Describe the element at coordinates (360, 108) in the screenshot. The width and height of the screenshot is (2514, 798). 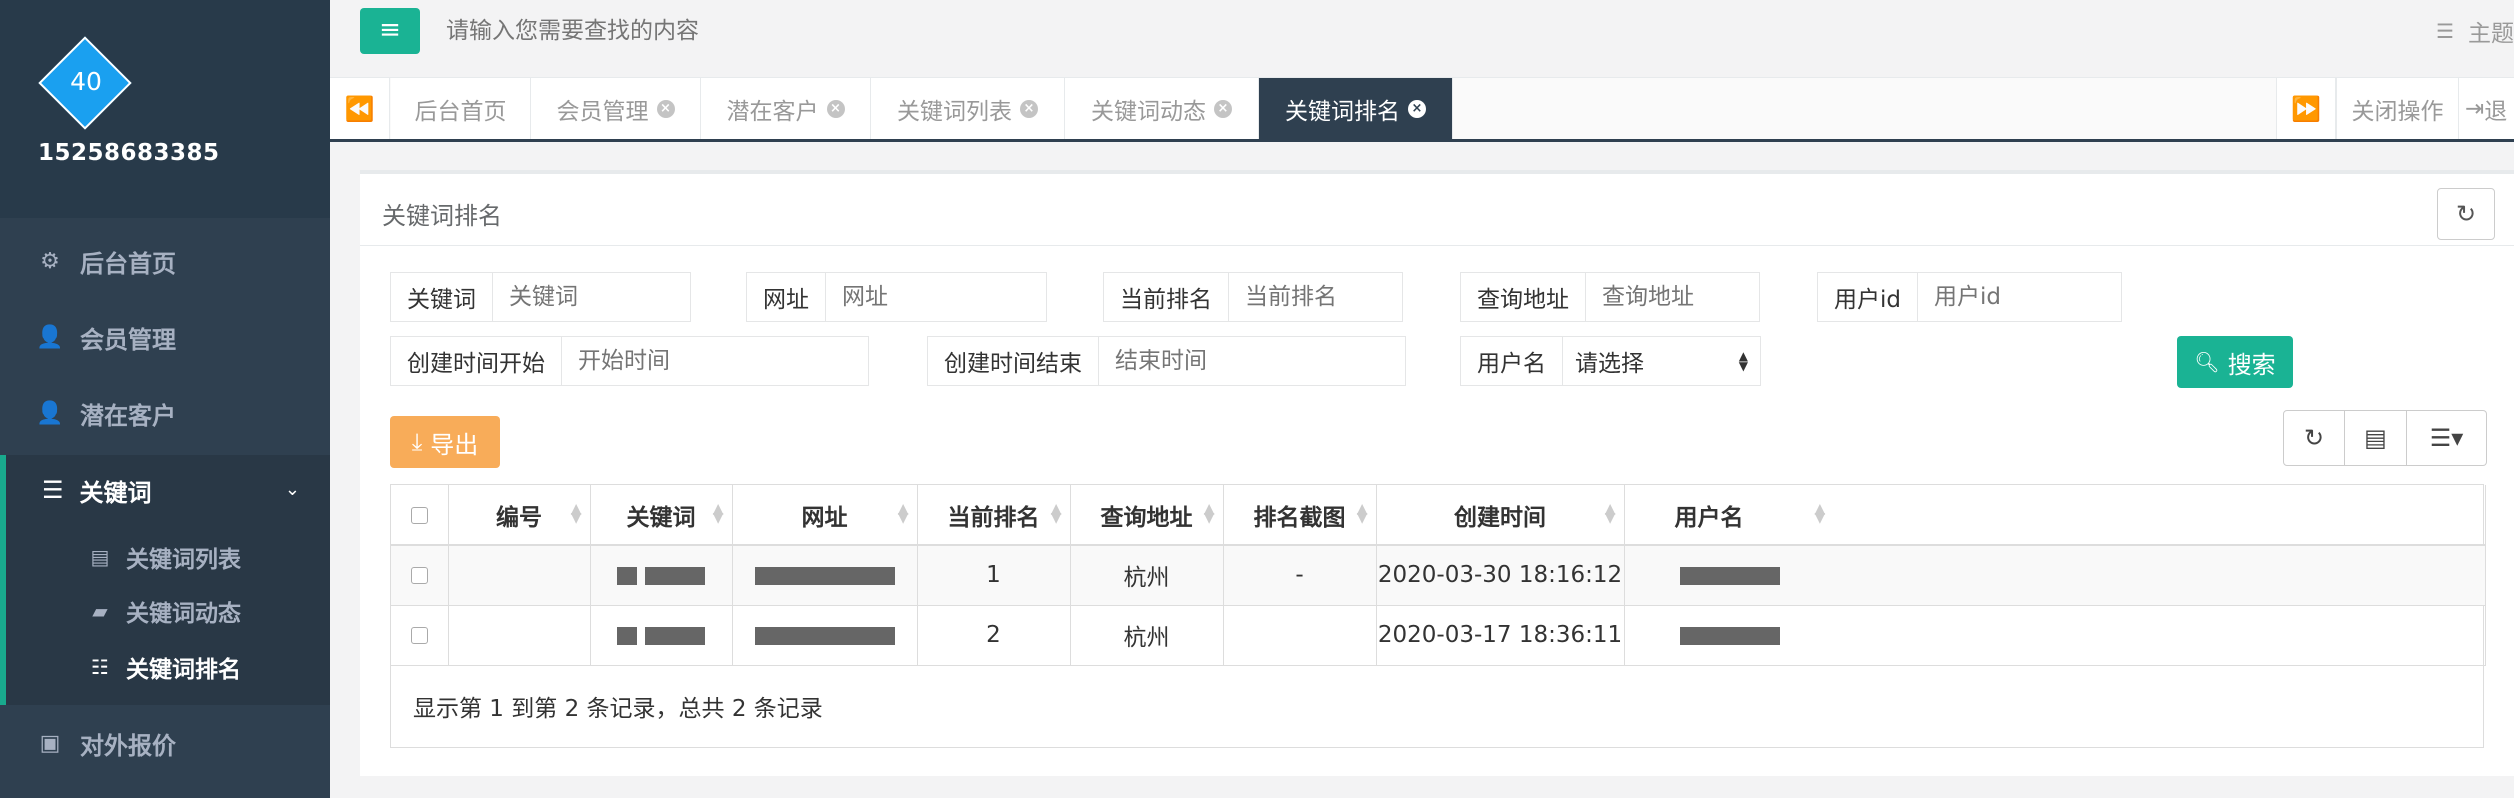
I see `tab-scroll-left-button: ⏪` at that location.